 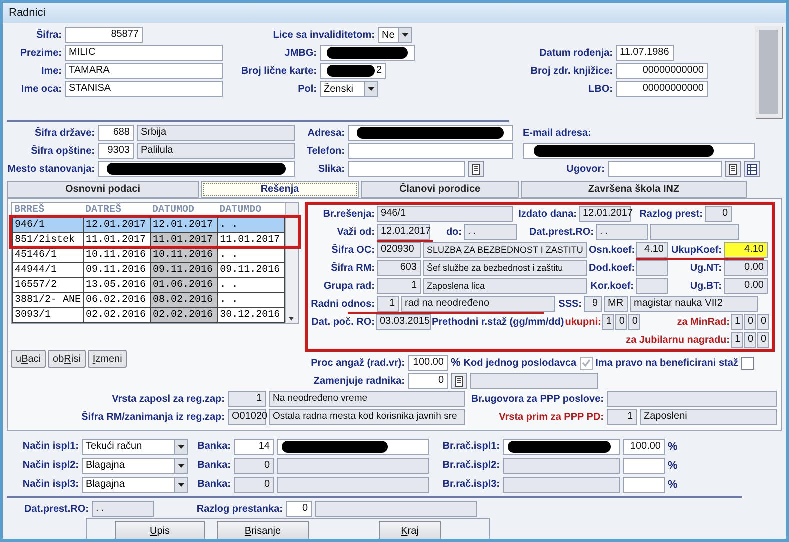 I want to click on text-field: rad na neodređeno, so click(x=478, y=304).